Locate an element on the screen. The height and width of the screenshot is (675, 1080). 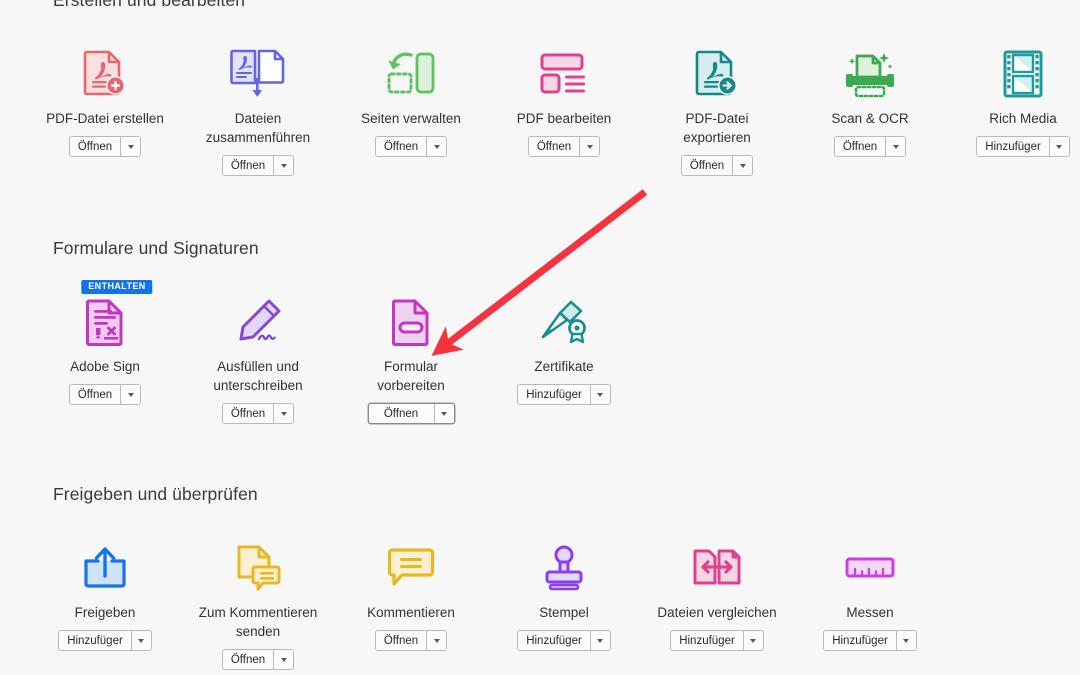
tool-zertifikate: Zertifikate Hinzufüger is located at coordinates (564, 342).